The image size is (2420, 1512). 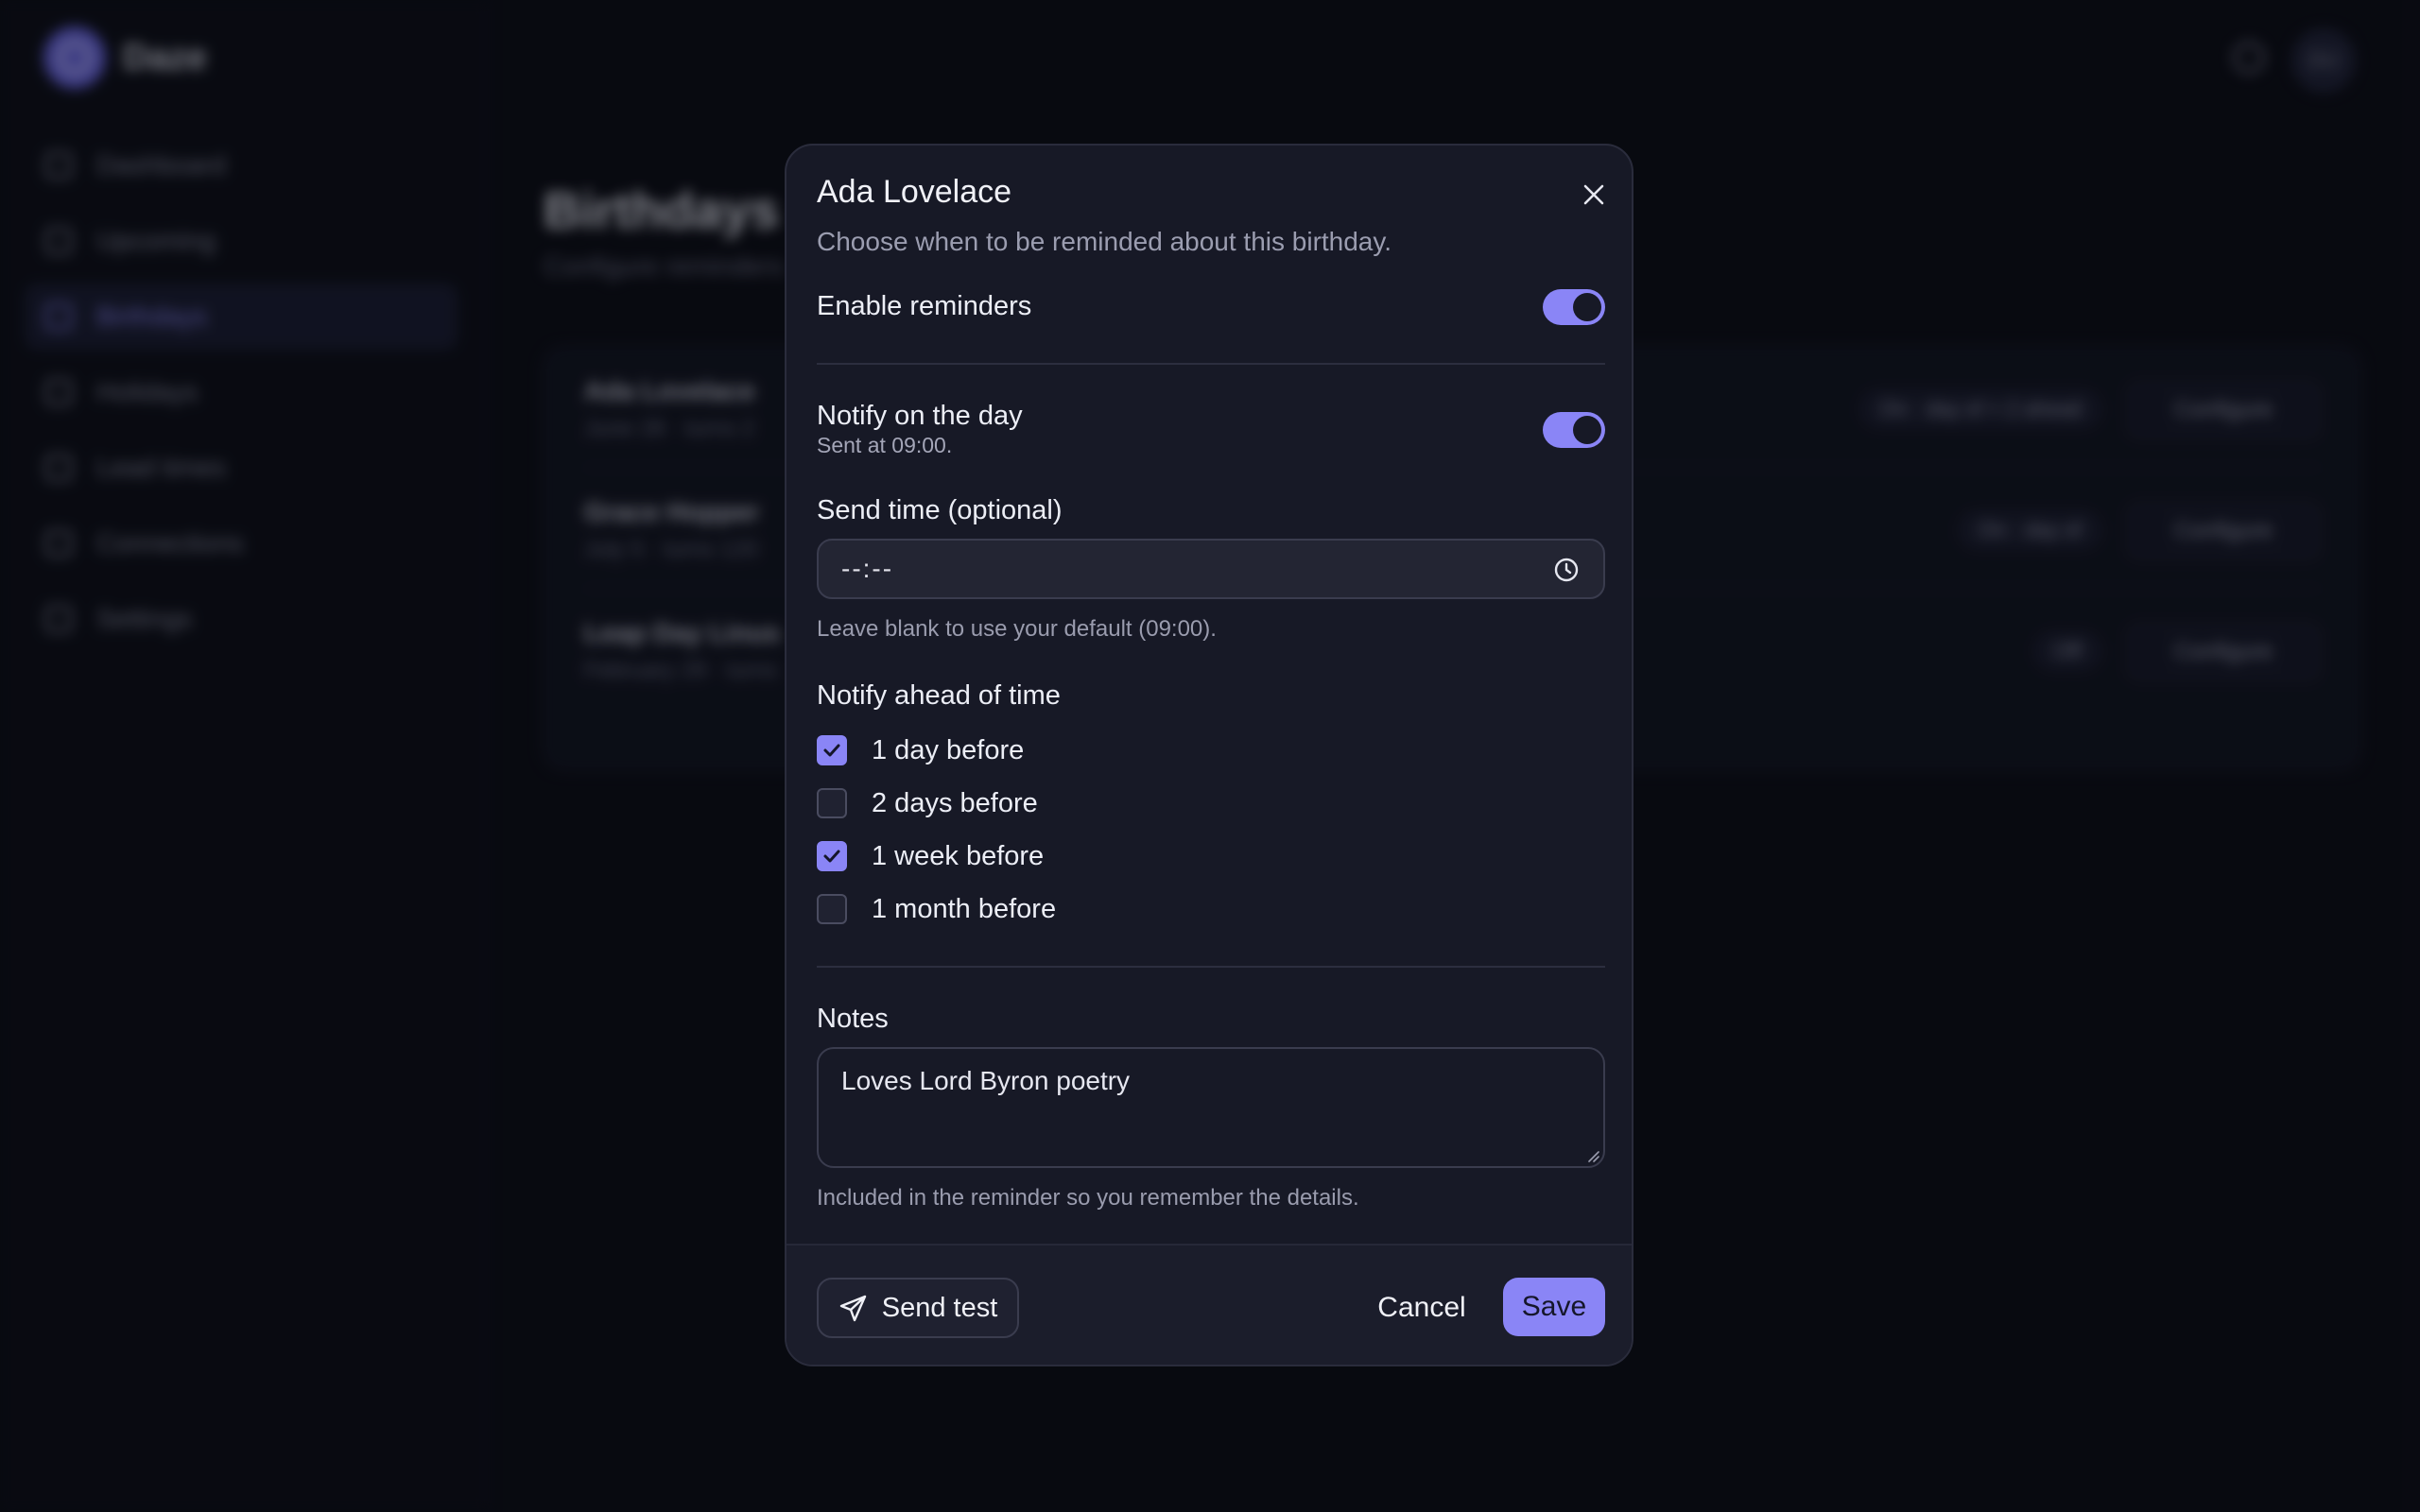 I want to click on send-time-hint: Leave blank to use your default (09:00)., so click(x=1017, y=629).